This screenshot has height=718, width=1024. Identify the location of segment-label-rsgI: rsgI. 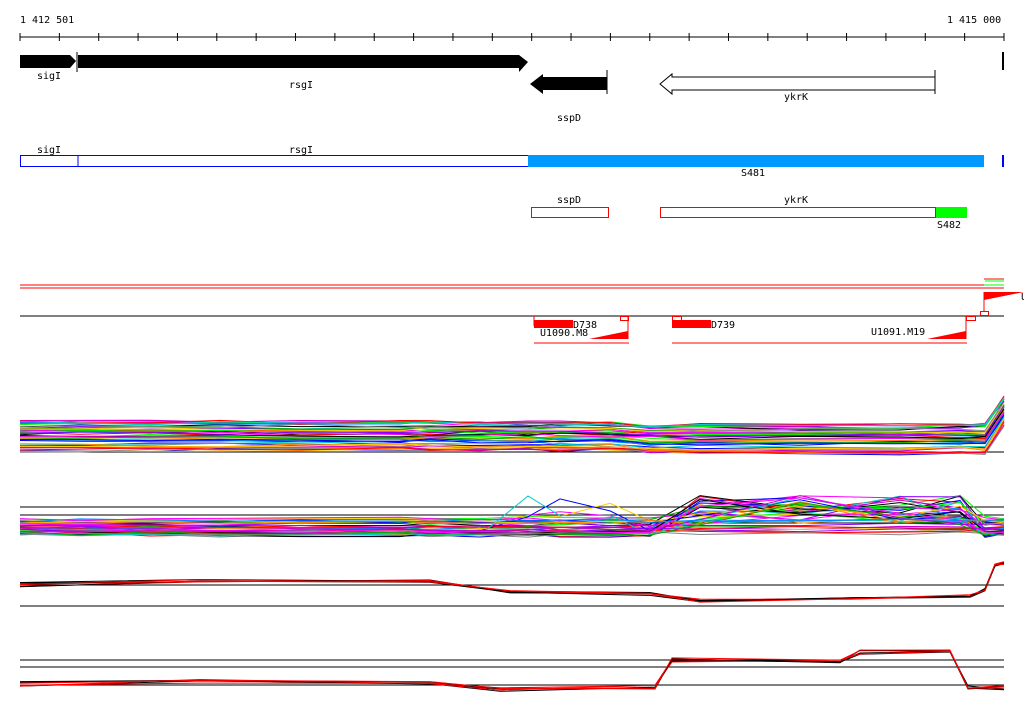
(301, 150).